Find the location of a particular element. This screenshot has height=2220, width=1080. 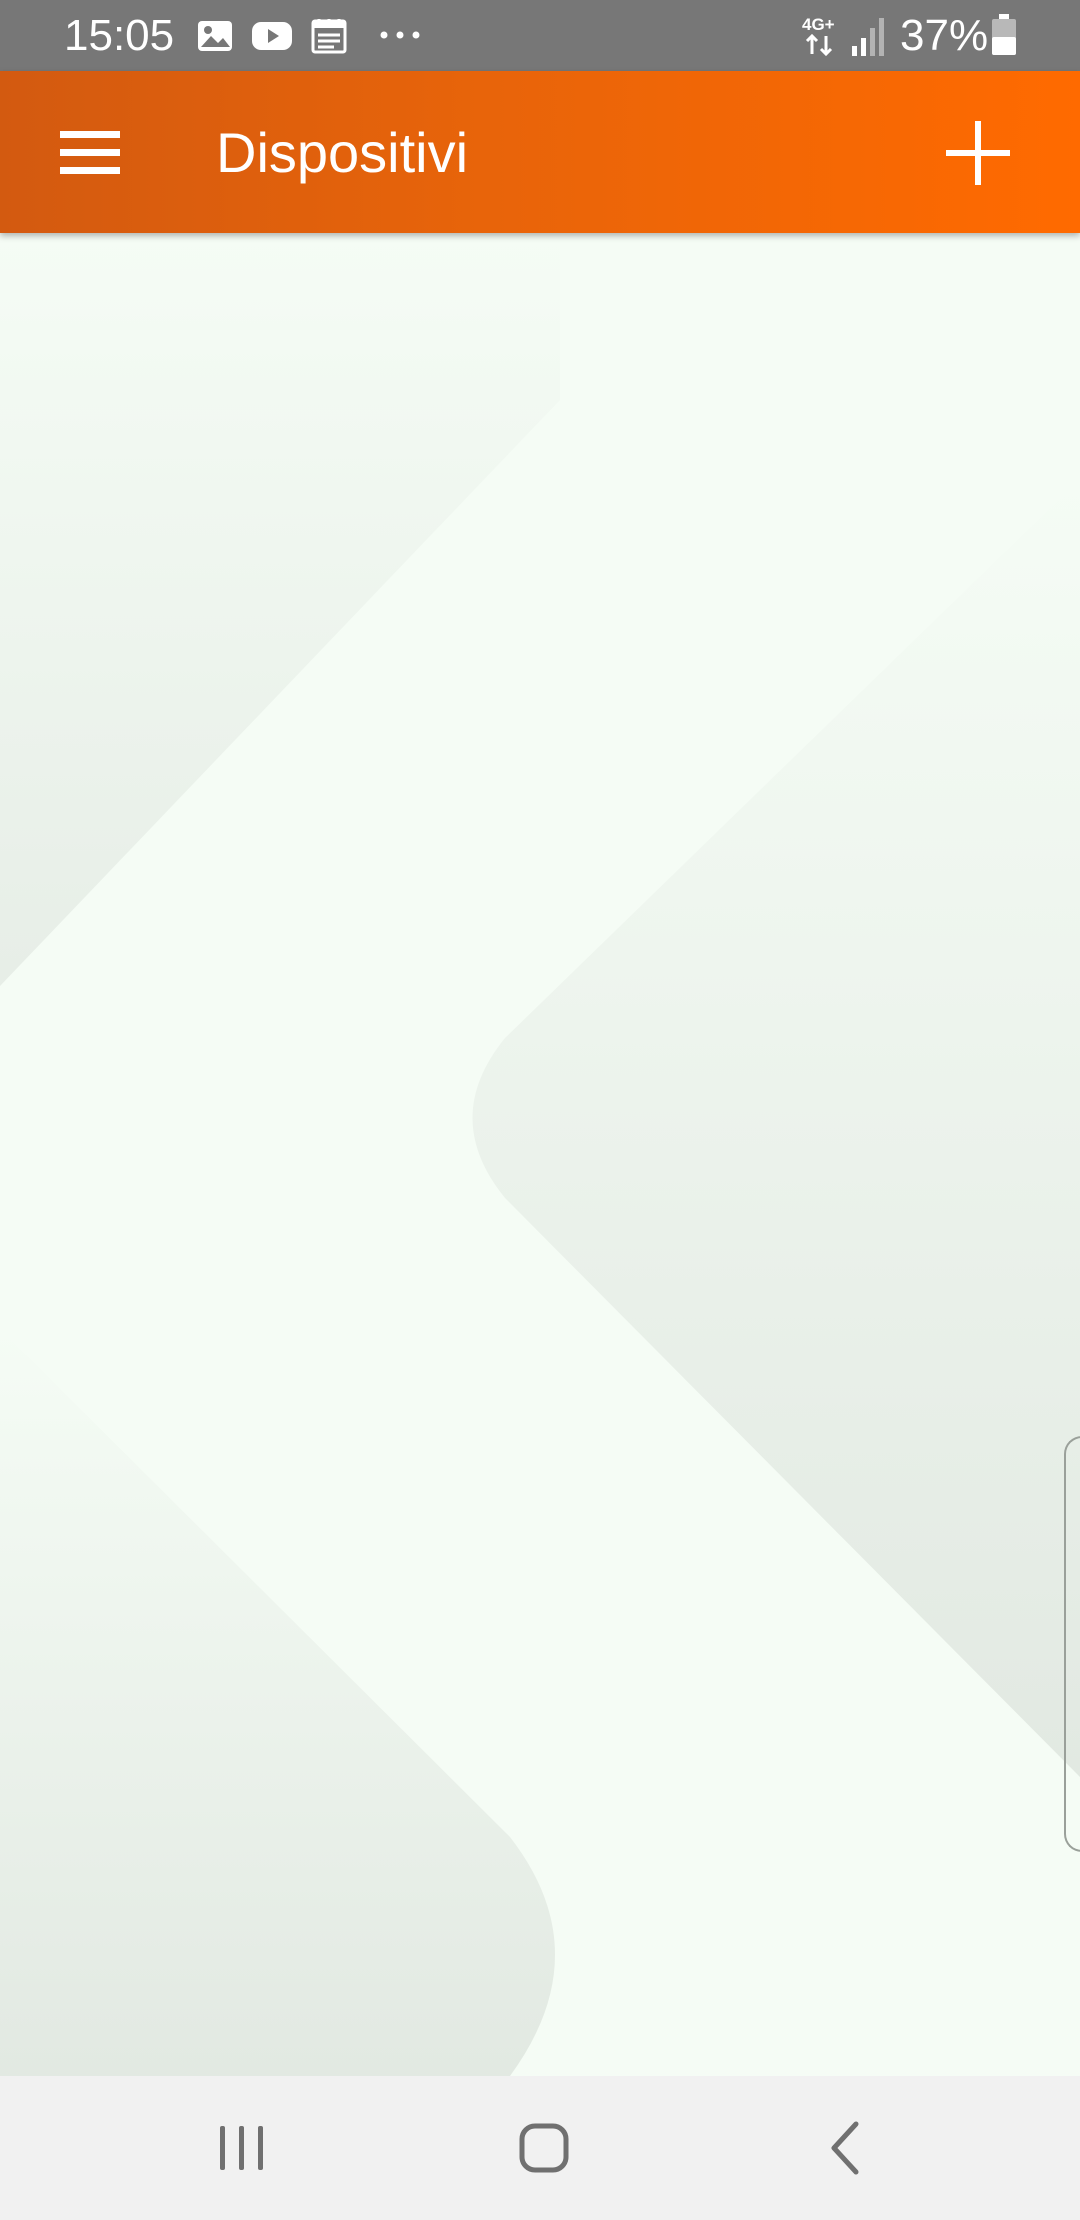

status-bar: 15:05 4G+ 37% is located at coordinates (540, 35).